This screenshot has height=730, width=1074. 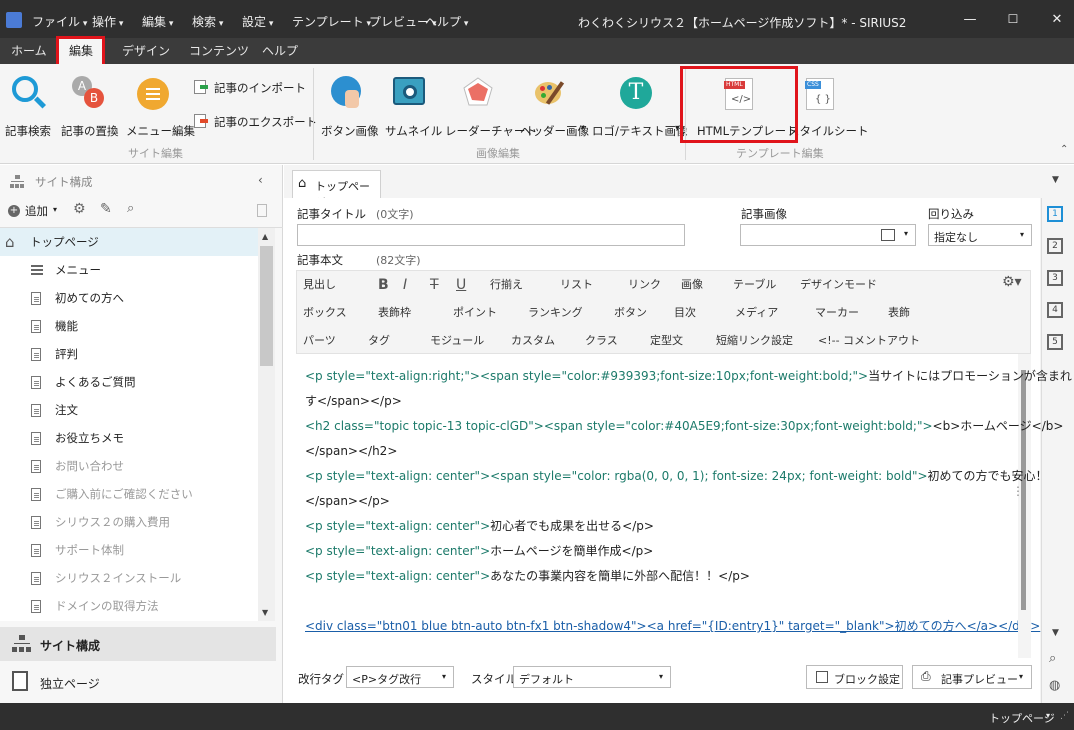 I want to click on tree-item: よくあるご質問, so click(x=129, y=382).